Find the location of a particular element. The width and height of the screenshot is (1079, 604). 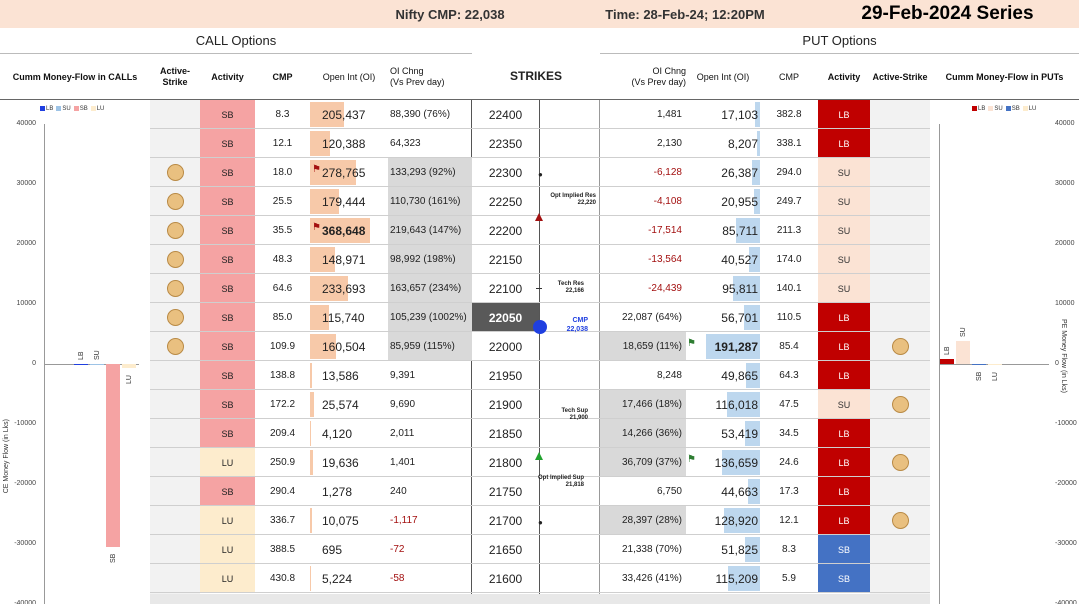

oi-pe: 17,103 is located at coordinates (723, 114).